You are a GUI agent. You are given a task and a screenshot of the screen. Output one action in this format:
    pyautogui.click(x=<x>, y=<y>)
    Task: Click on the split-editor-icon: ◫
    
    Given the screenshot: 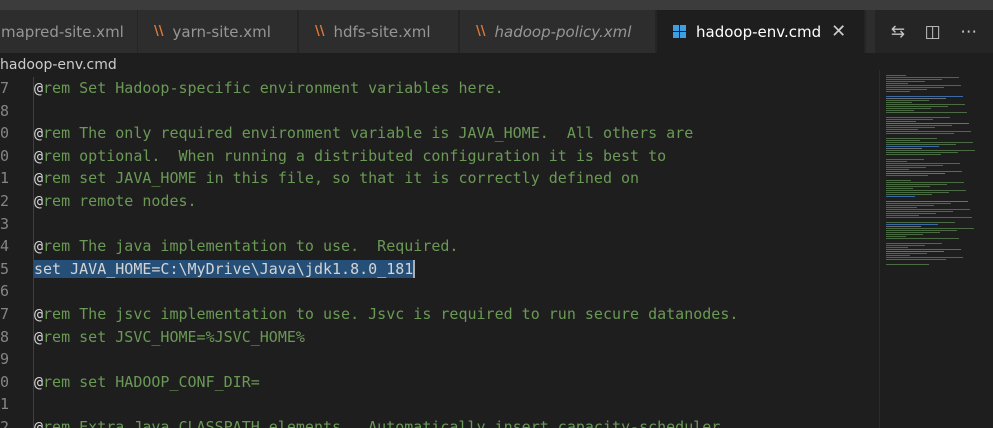 What is the action you would take?
    pyautogui.click(x=933, y=32)
    